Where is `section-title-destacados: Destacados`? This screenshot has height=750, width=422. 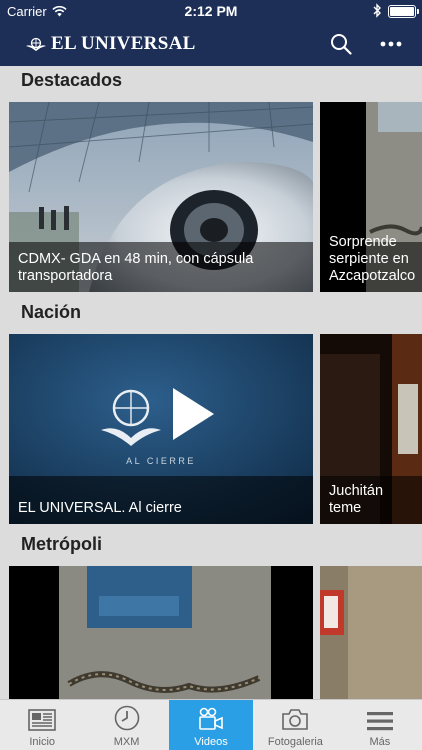
section-title-destacados: Destacados is located at coordinates (72, 80).